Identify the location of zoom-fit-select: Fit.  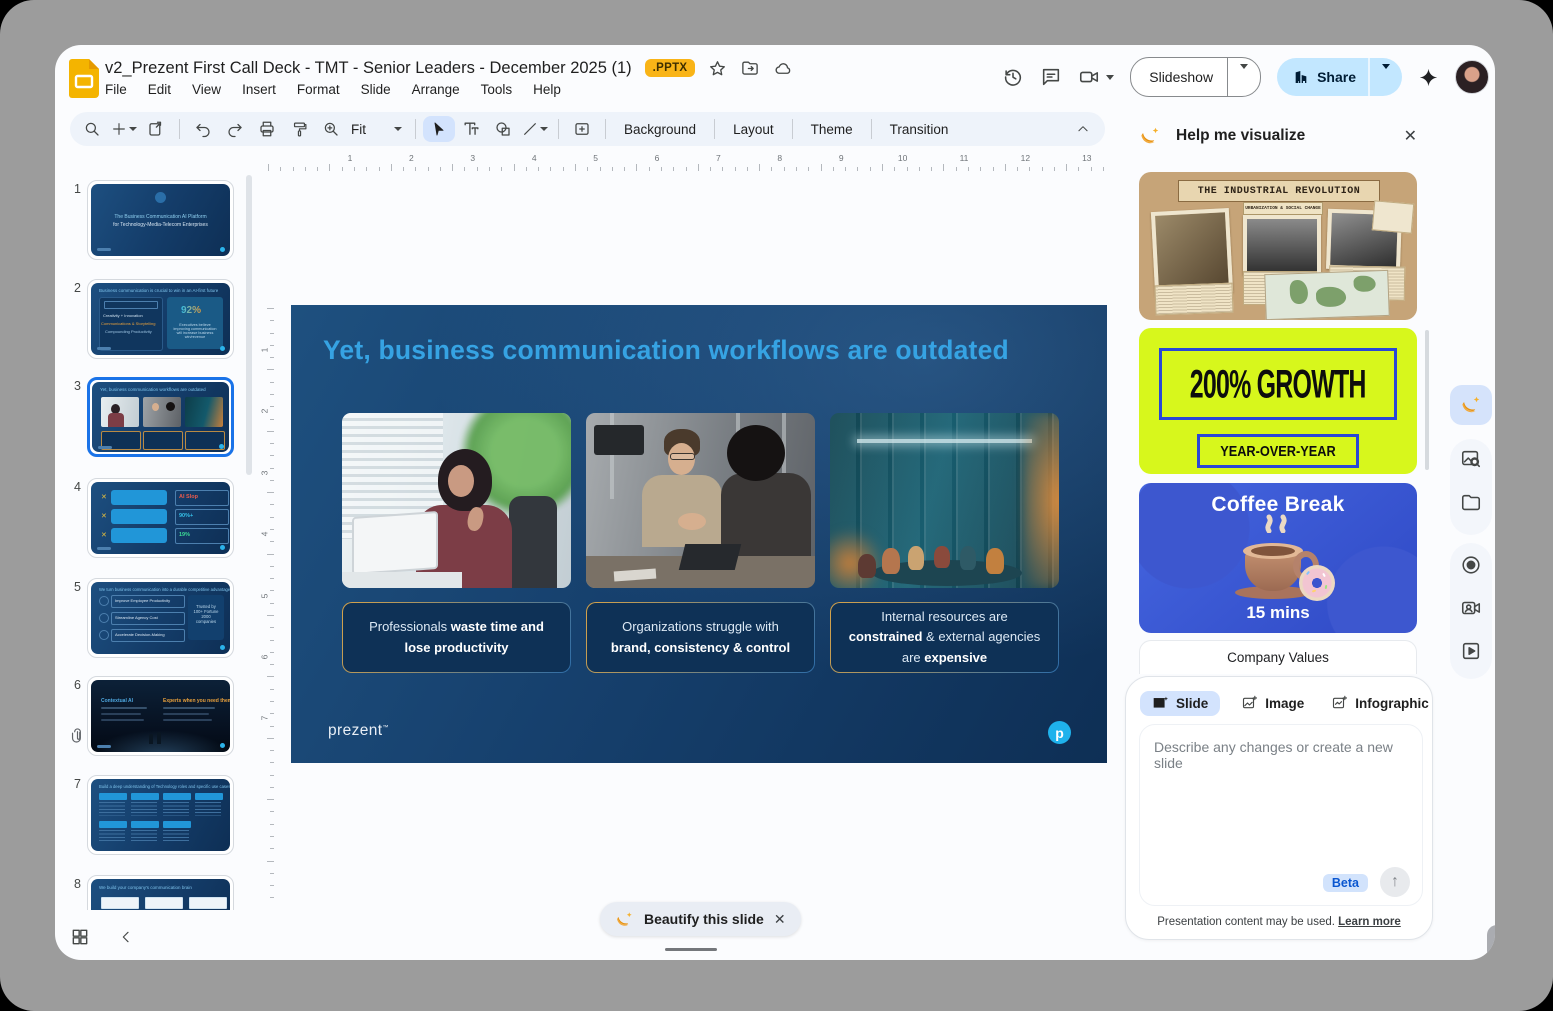
(377, 129).